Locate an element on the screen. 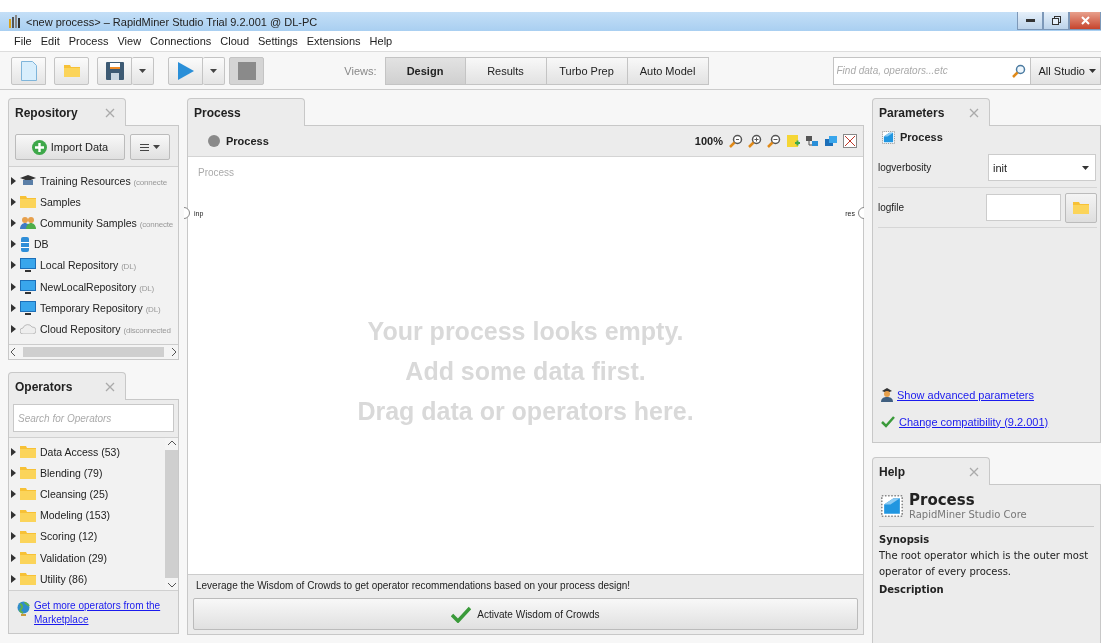 The width and height of the screenshot is (1101, 643). search-field: Find data, operators...etc is located at coordinates (931, 70).